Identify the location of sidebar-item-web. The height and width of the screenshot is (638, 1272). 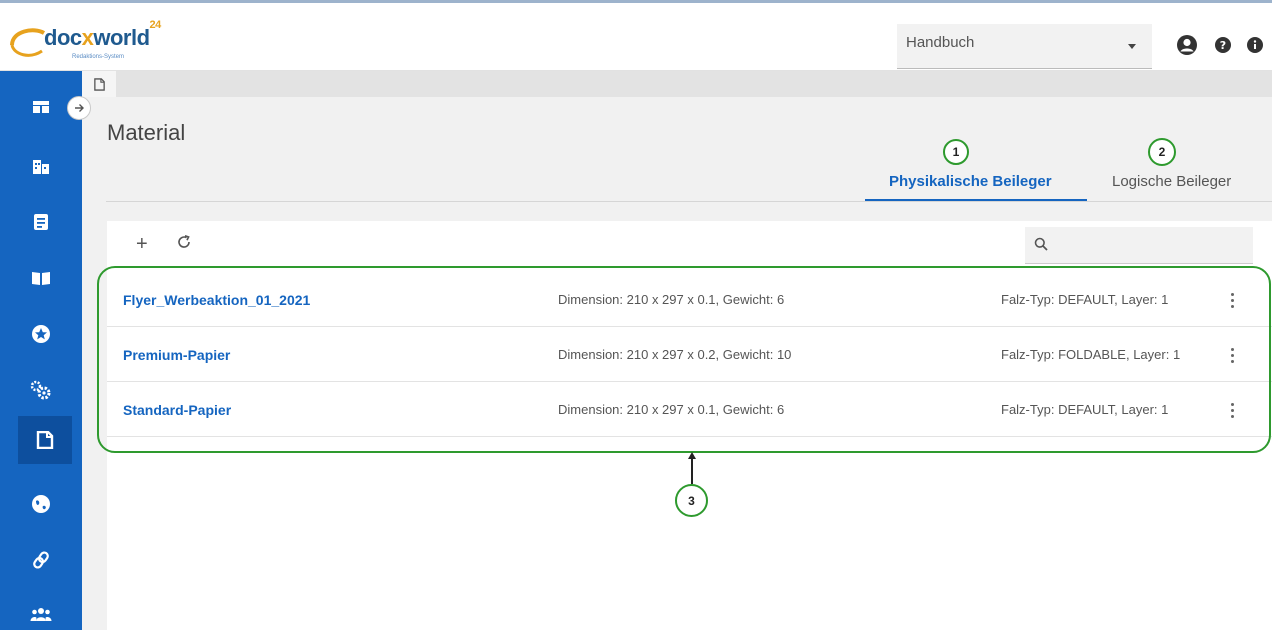
(41, 504).